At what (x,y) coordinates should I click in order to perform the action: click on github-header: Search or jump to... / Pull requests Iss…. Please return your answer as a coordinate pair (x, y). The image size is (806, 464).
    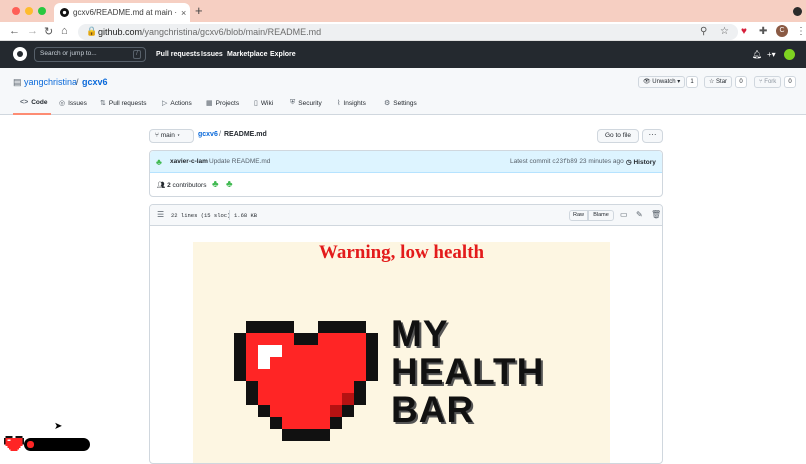
    Looking at the image, I should click on (403, 54).